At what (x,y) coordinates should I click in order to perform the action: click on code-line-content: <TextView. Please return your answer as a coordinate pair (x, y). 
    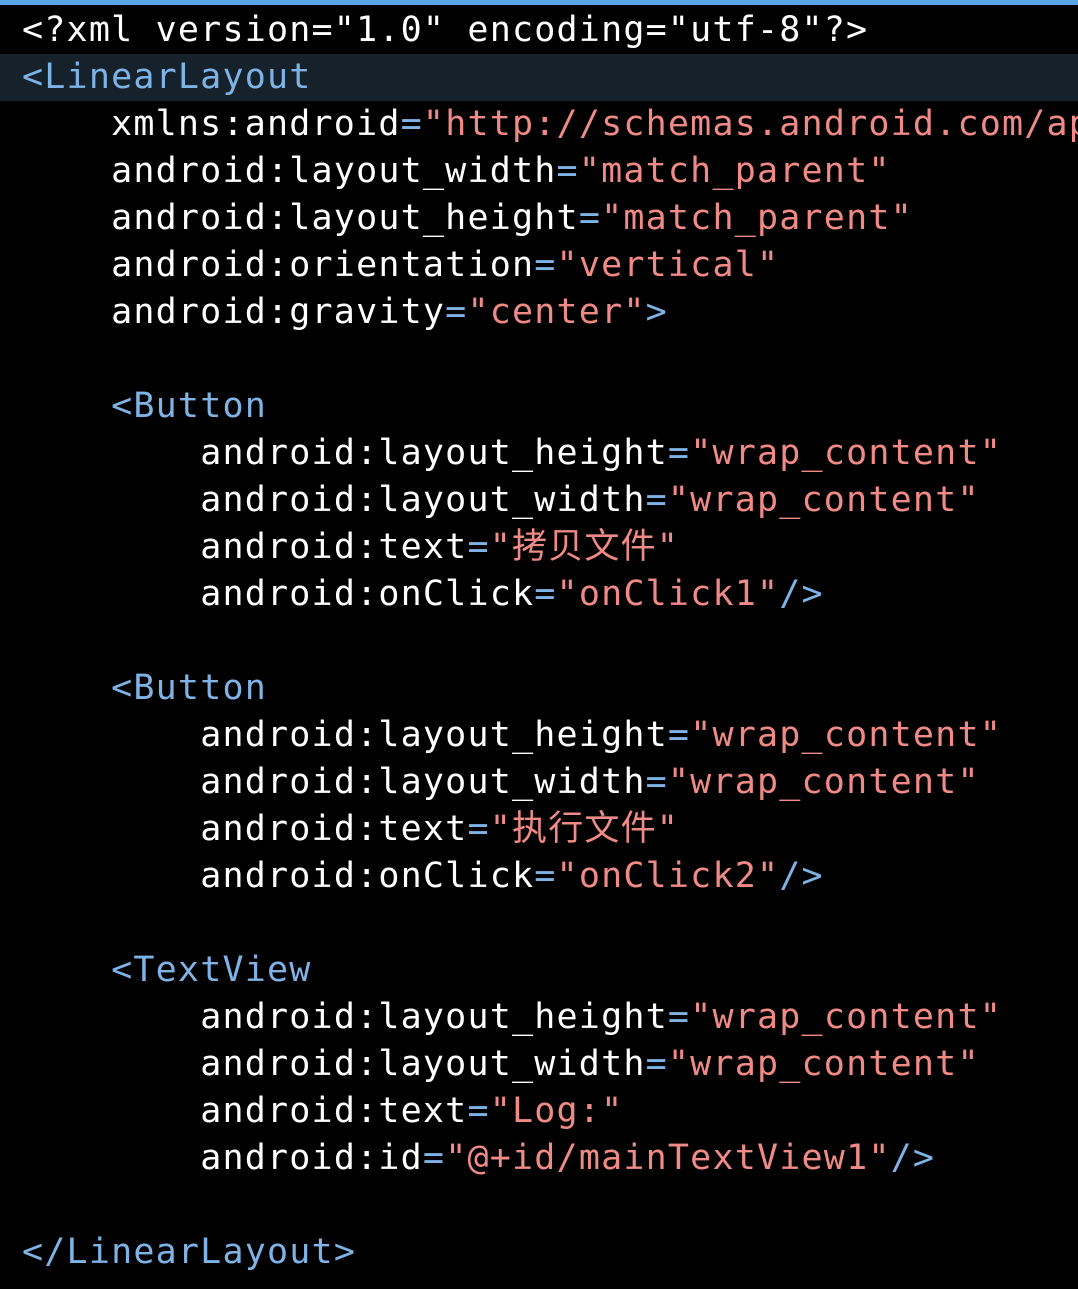
    Looking at the image, I should click on (156, 970).